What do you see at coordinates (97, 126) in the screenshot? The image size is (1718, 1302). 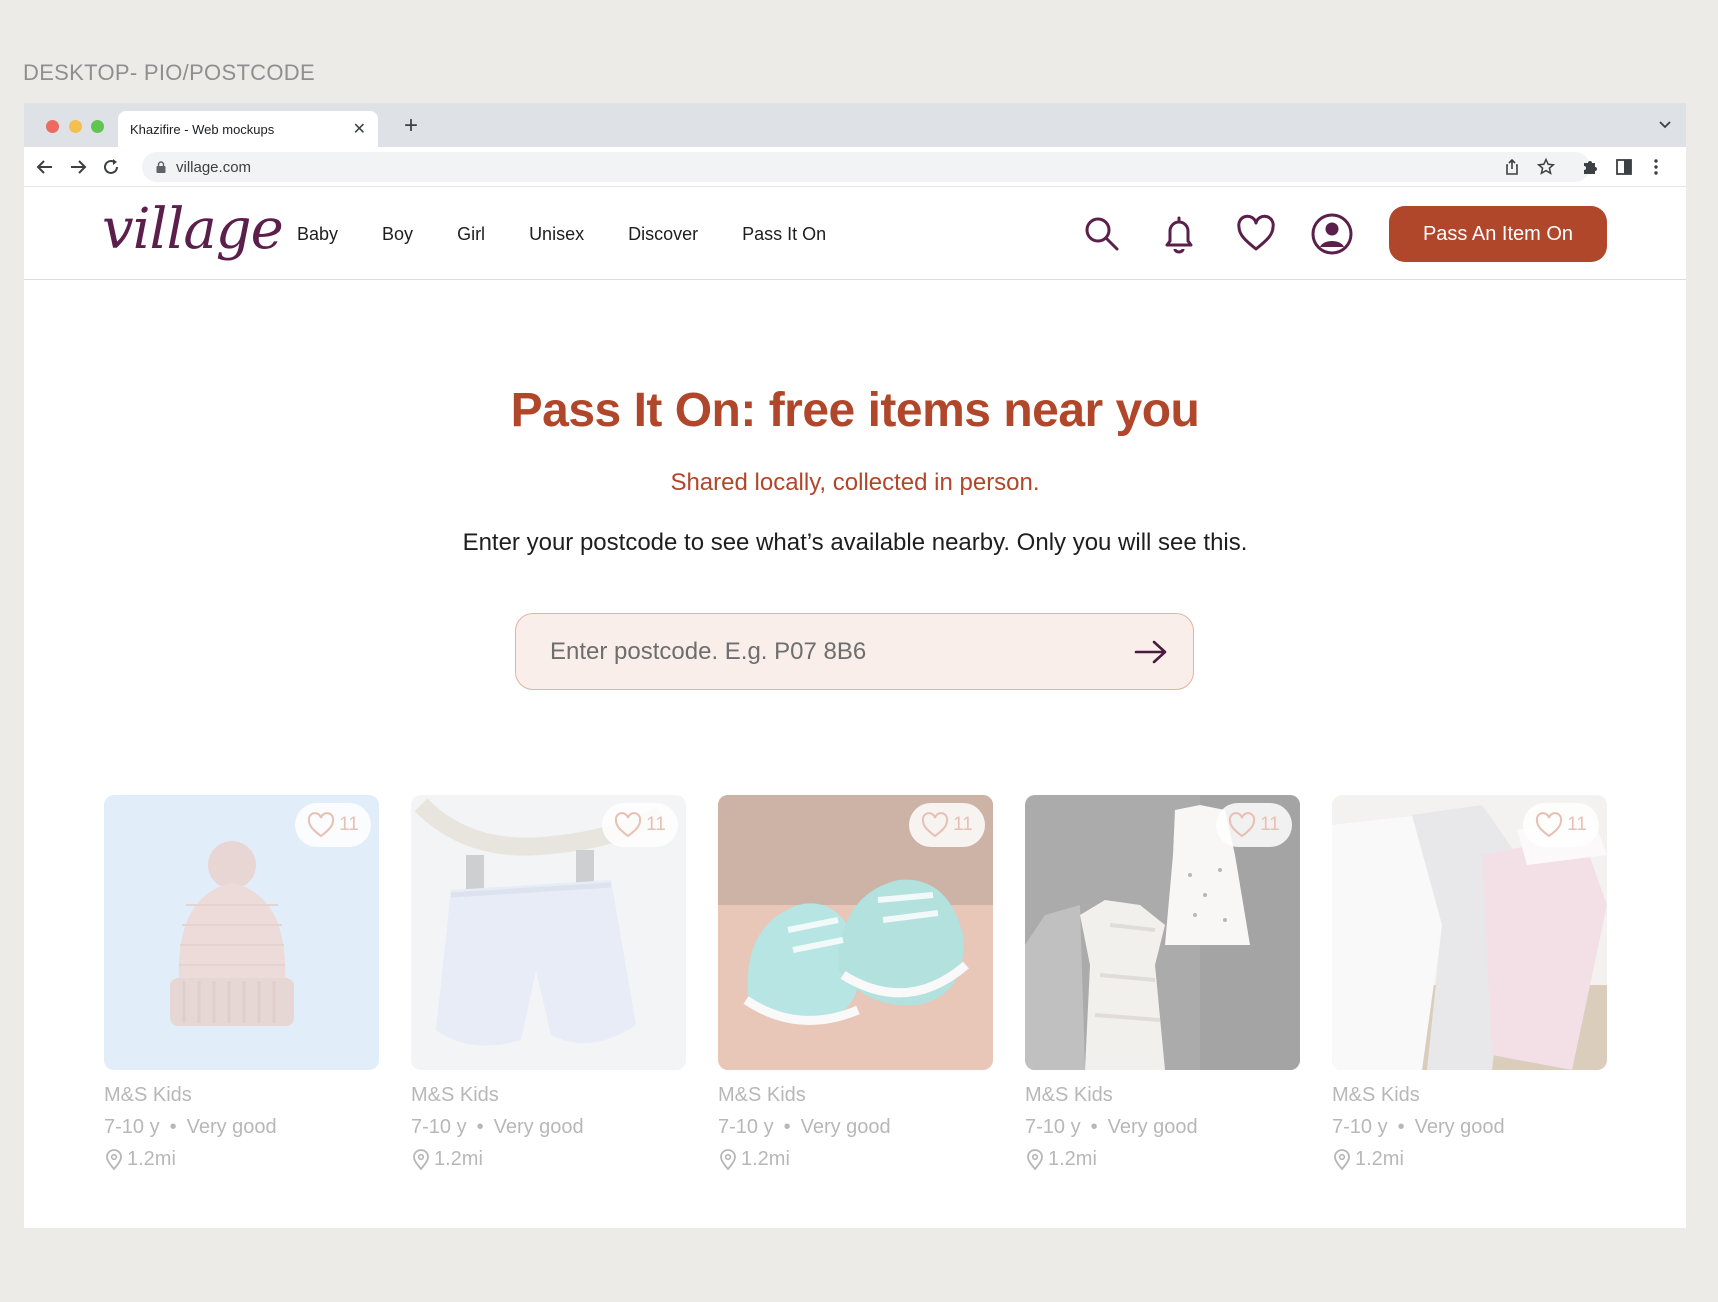 I see `maximize-window-button` at bounding box center [97, 126].